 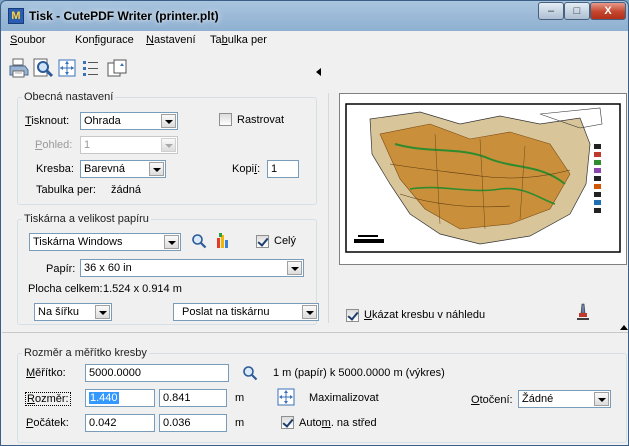 I want to click on pen-table-value: žádná, so click(x=126, y=190).